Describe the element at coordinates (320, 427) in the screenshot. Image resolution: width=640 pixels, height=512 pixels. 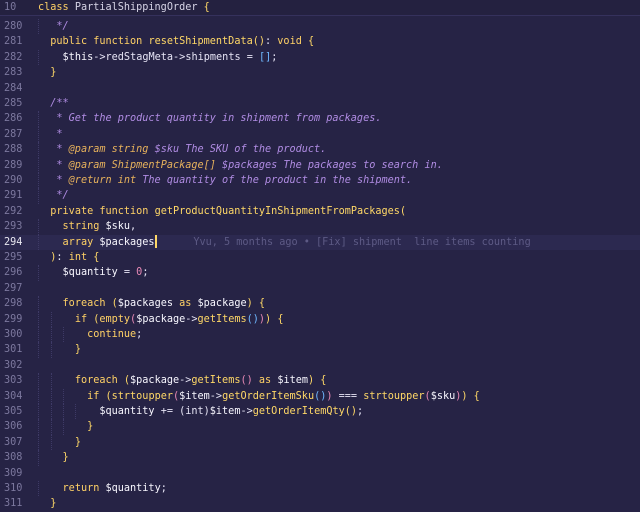
I see `code-line: 306 }` at that location.